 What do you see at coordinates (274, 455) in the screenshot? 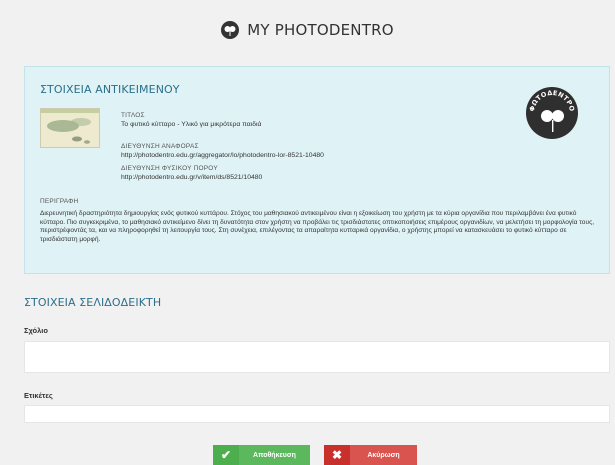
I see `save-button-label: Αποθήκευση` at bounding box center [274, 455].